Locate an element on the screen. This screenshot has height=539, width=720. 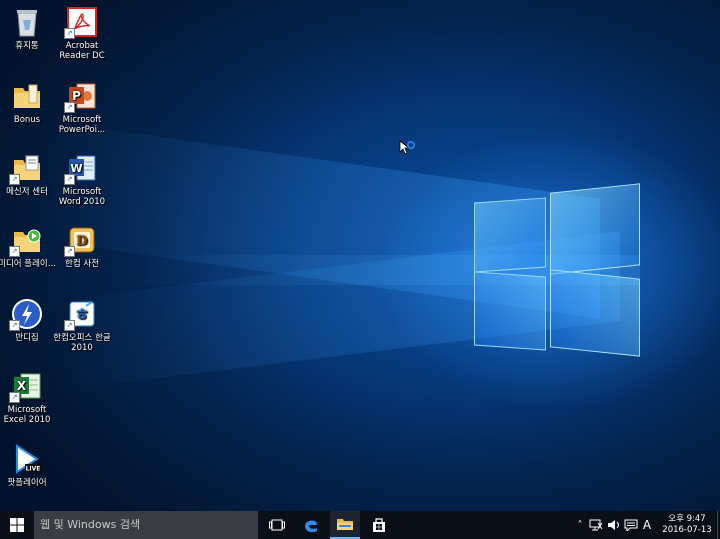
volume-icon is located at coordinates (613, 525).